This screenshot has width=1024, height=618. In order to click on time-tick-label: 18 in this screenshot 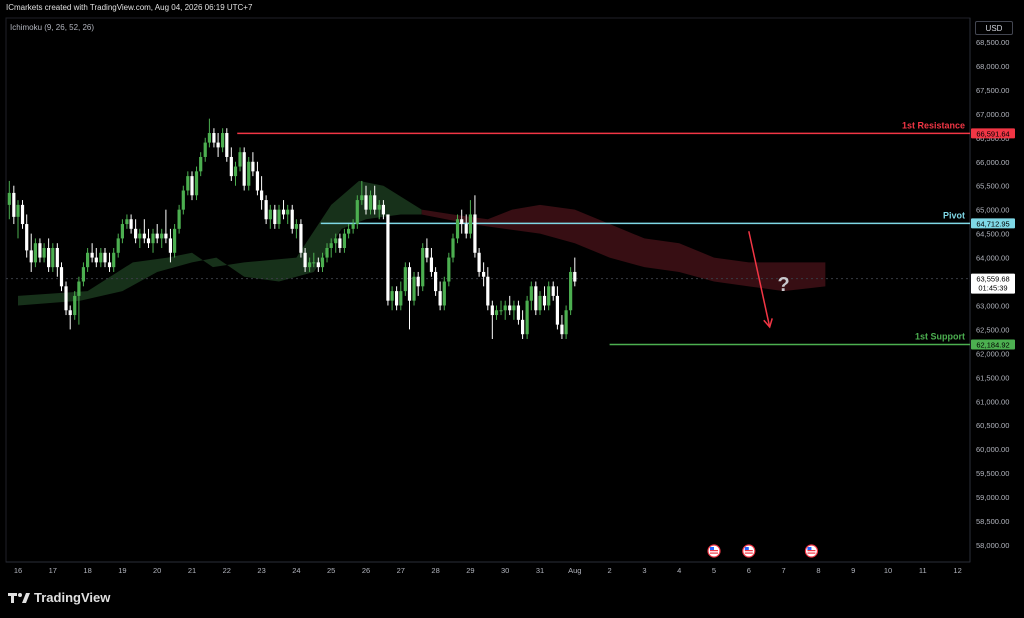, I will do `click(87, 570)`.